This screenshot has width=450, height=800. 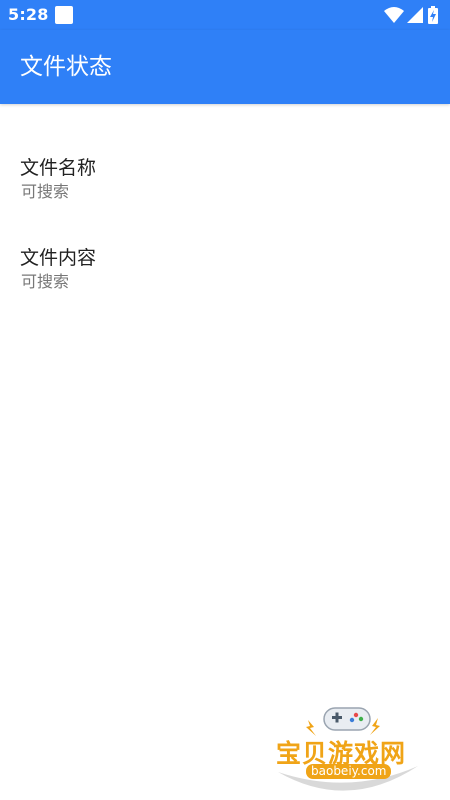 I want to click on pref-item-file-name: 文件名称 可搜索, so click(x=225, y=200).